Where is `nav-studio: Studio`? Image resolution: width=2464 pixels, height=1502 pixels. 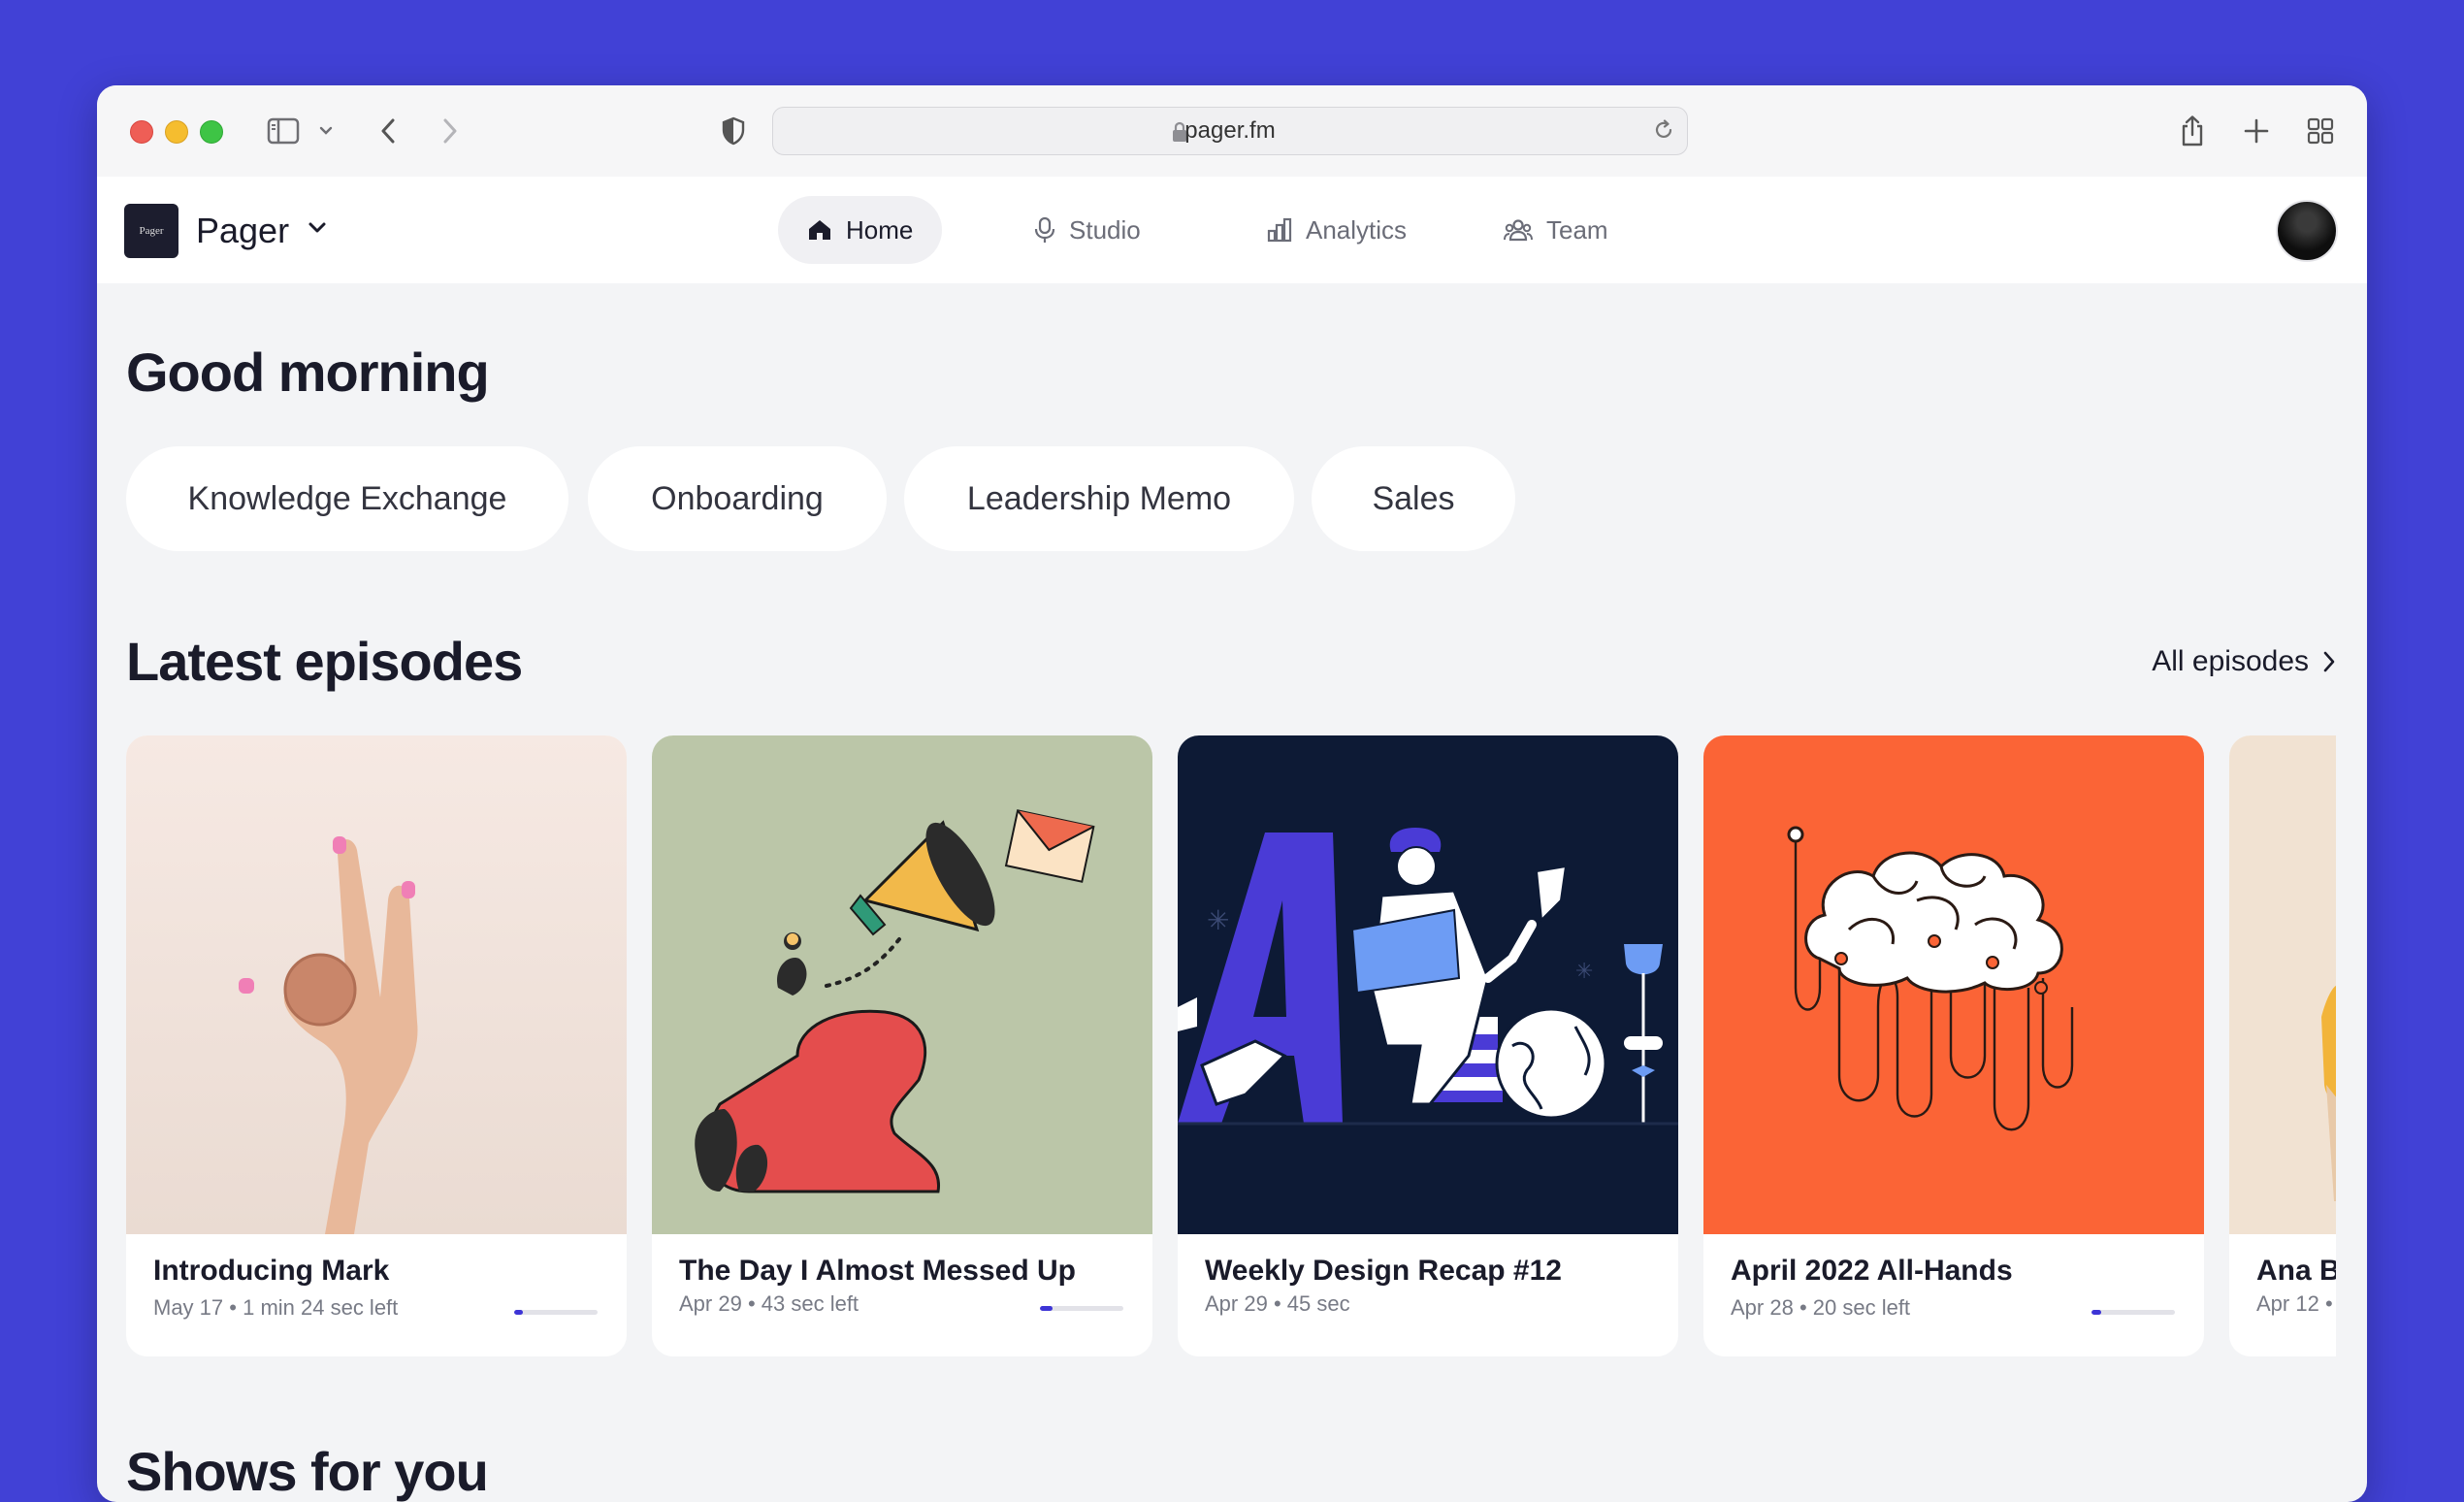
nav-studio: Studio is located at coordinates (1087, 230).